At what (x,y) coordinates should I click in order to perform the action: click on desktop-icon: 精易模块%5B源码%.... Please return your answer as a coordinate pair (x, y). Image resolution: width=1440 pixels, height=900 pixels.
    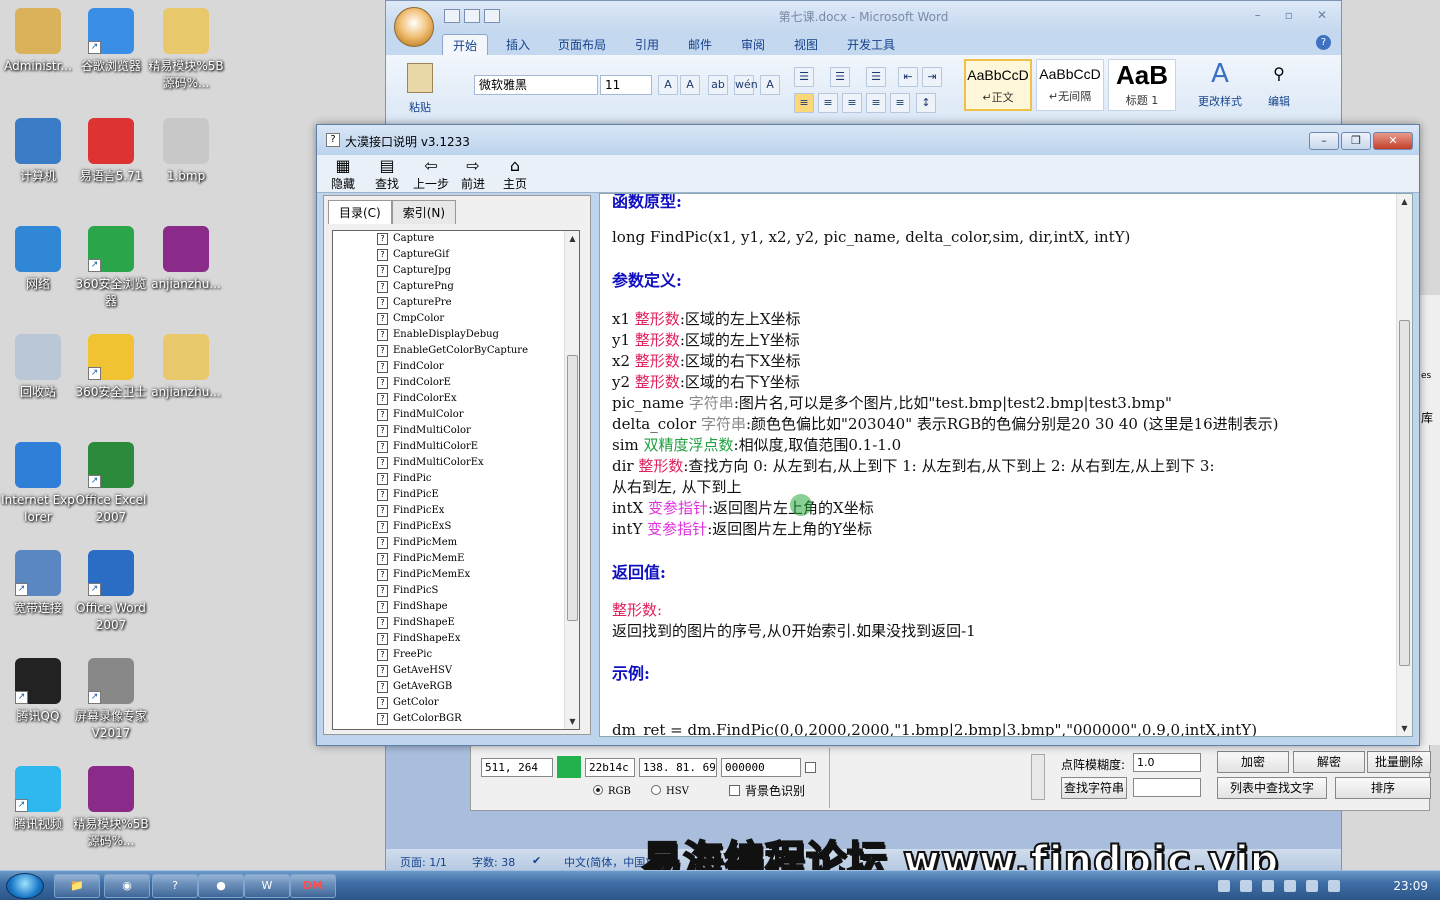
    Looking at the image, I should click on (111, 808).